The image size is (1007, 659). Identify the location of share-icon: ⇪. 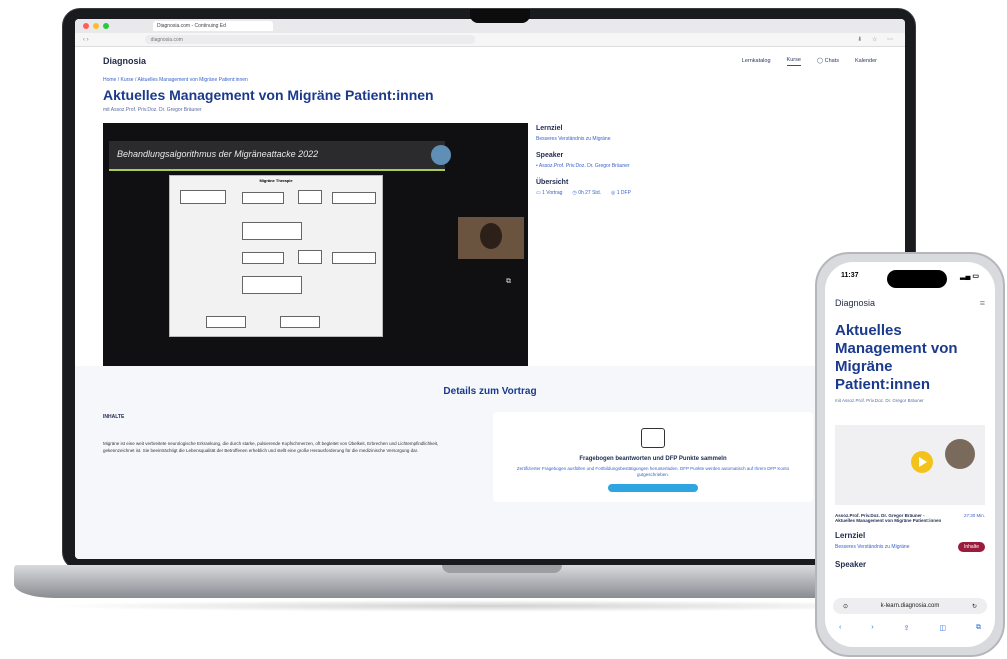
(907, 628).